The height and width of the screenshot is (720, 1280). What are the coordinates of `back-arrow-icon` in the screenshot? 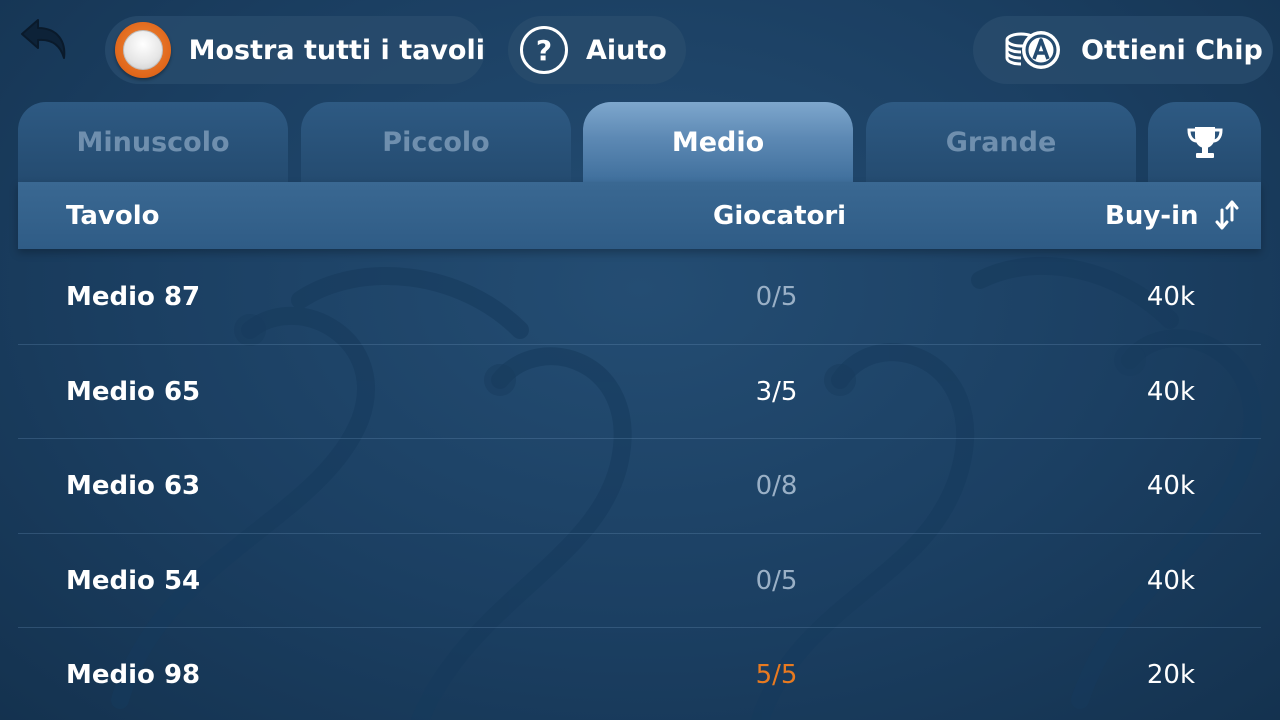 It's located at (43, 39).